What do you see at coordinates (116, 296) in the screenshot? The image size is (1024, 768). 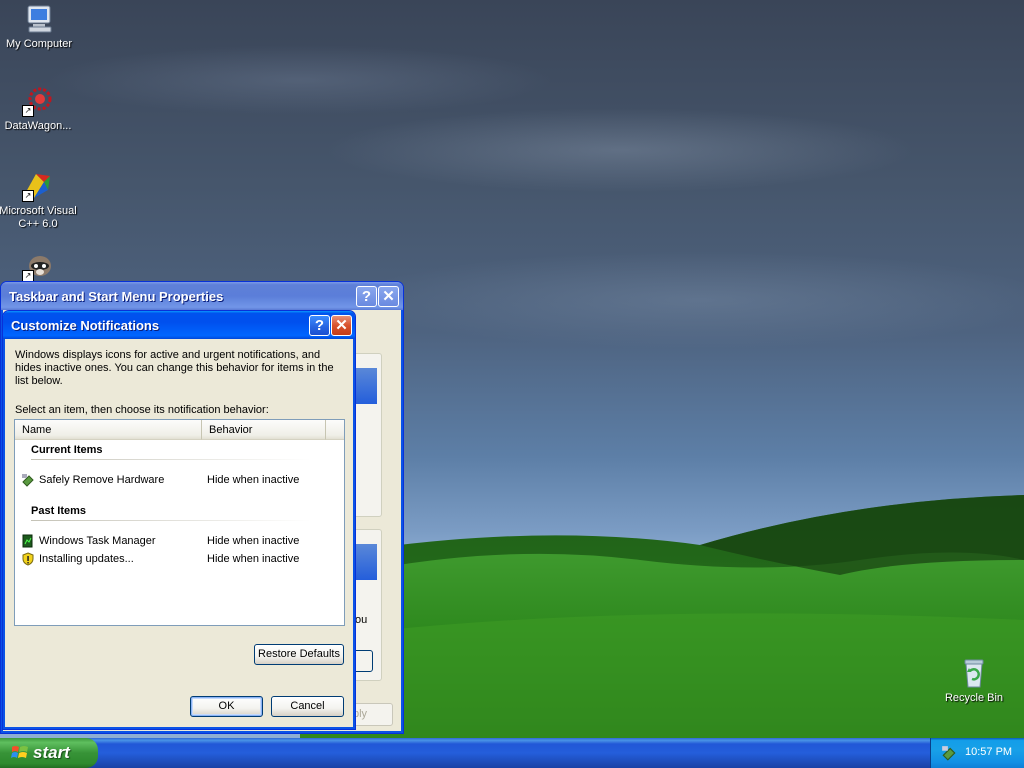 I see `window-title: Taskbar and Start Menu Properties` at bounding box center [116, 296].